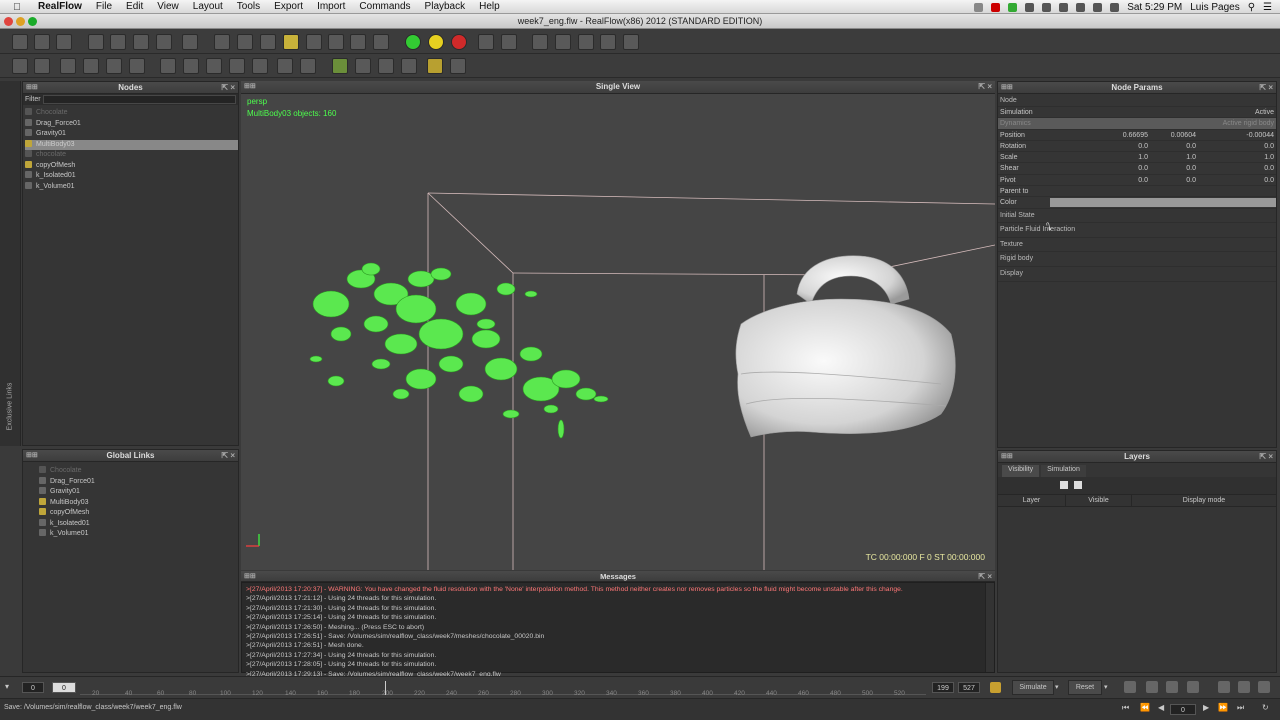 The width and height of the screenshot is (1280, 720). Describe the element at coordinates (191, 66) in the screenshot. I see `align-center-icon` at that location.